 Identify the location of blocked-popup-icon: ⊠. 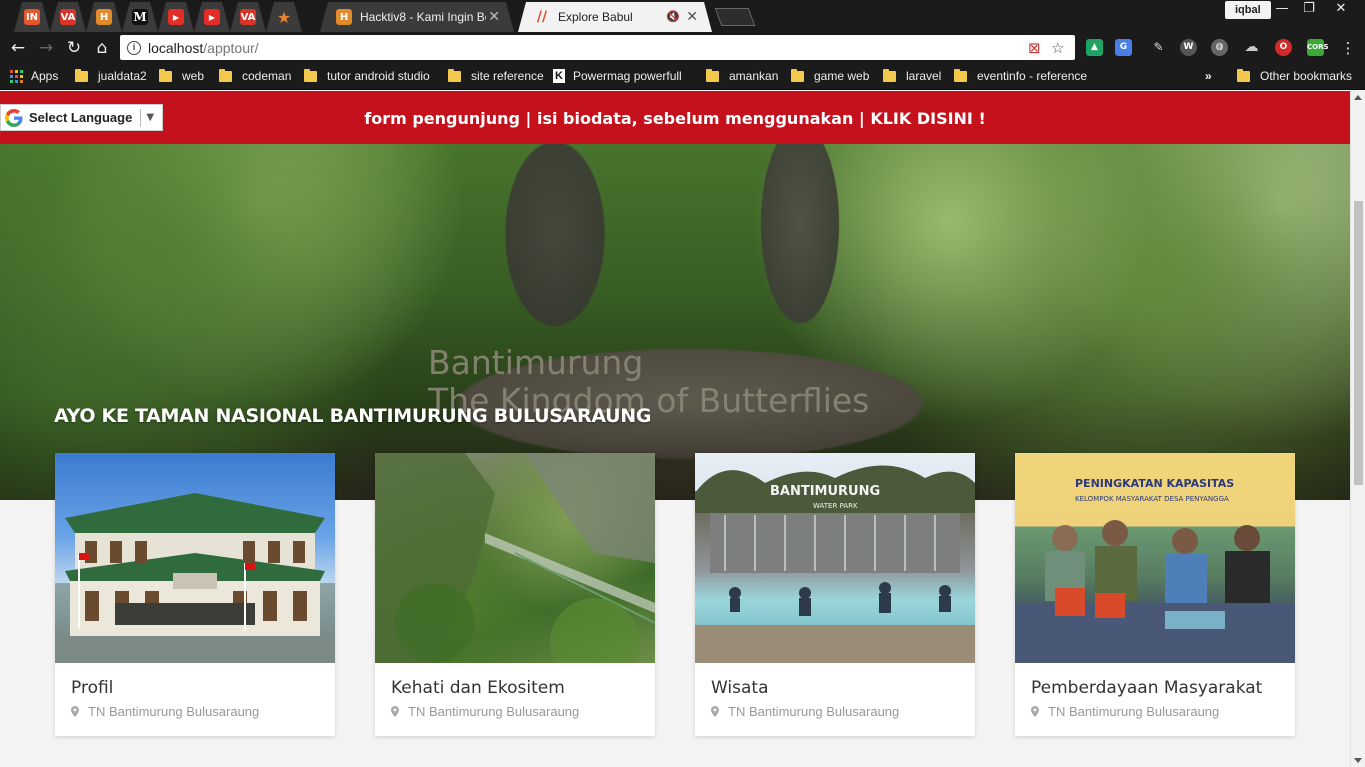
(1034, 48).